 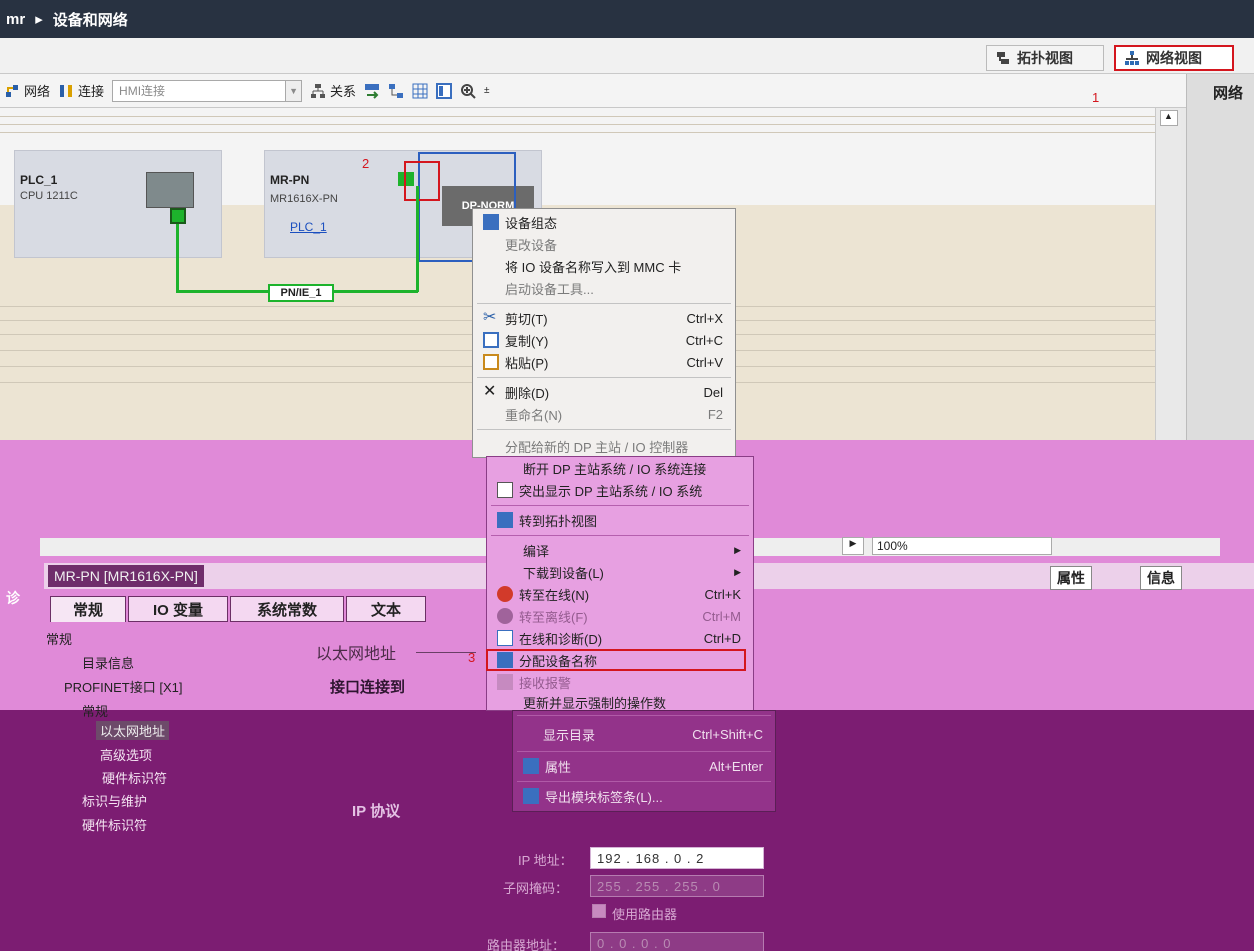 What do you see at coordinates (677, 886) in the screenshot?
I see `subnet-mask-field: 255 . 255 . 255 . 0` at bounding box center [677, 886].